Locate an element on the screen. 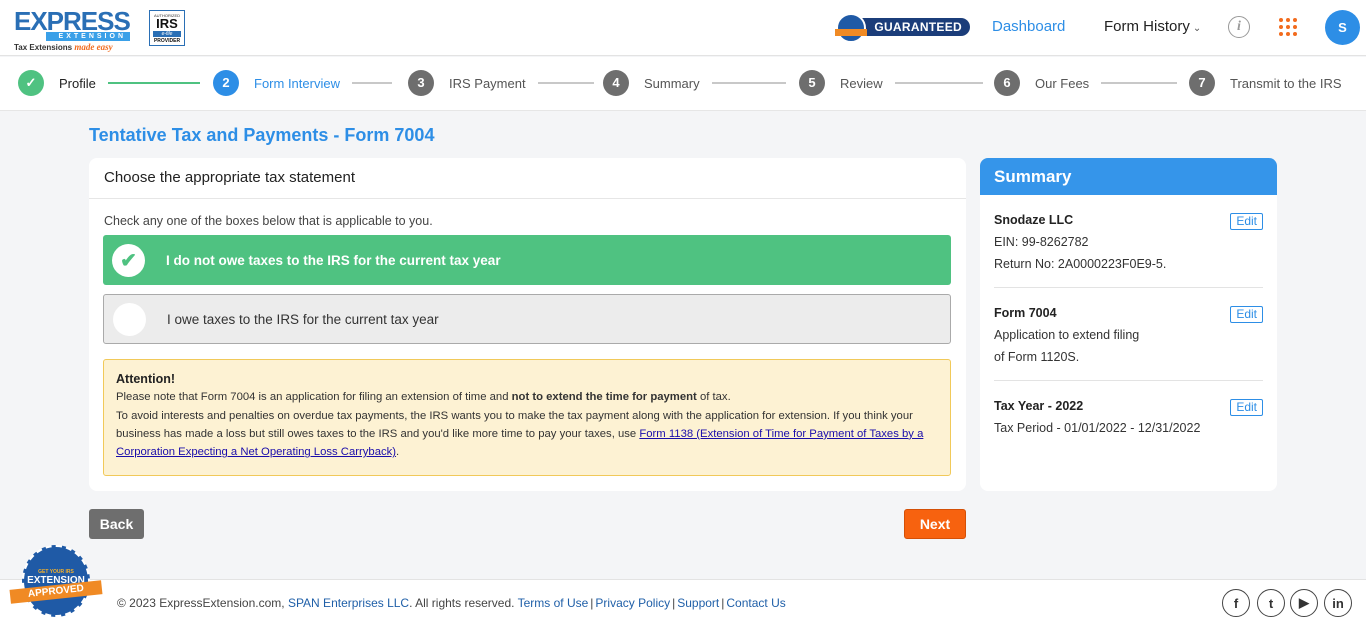  edit-business-button: Edit is located at coordinates (1246, 221).